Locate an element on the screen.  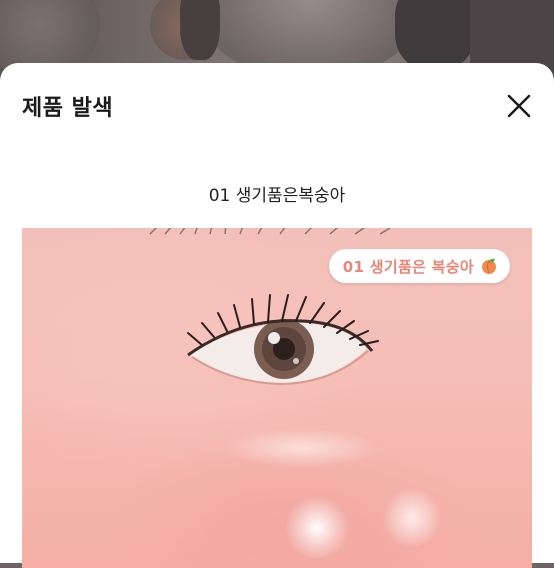
sheet-title: 제품 발색 is located at coordinates (68, 108).